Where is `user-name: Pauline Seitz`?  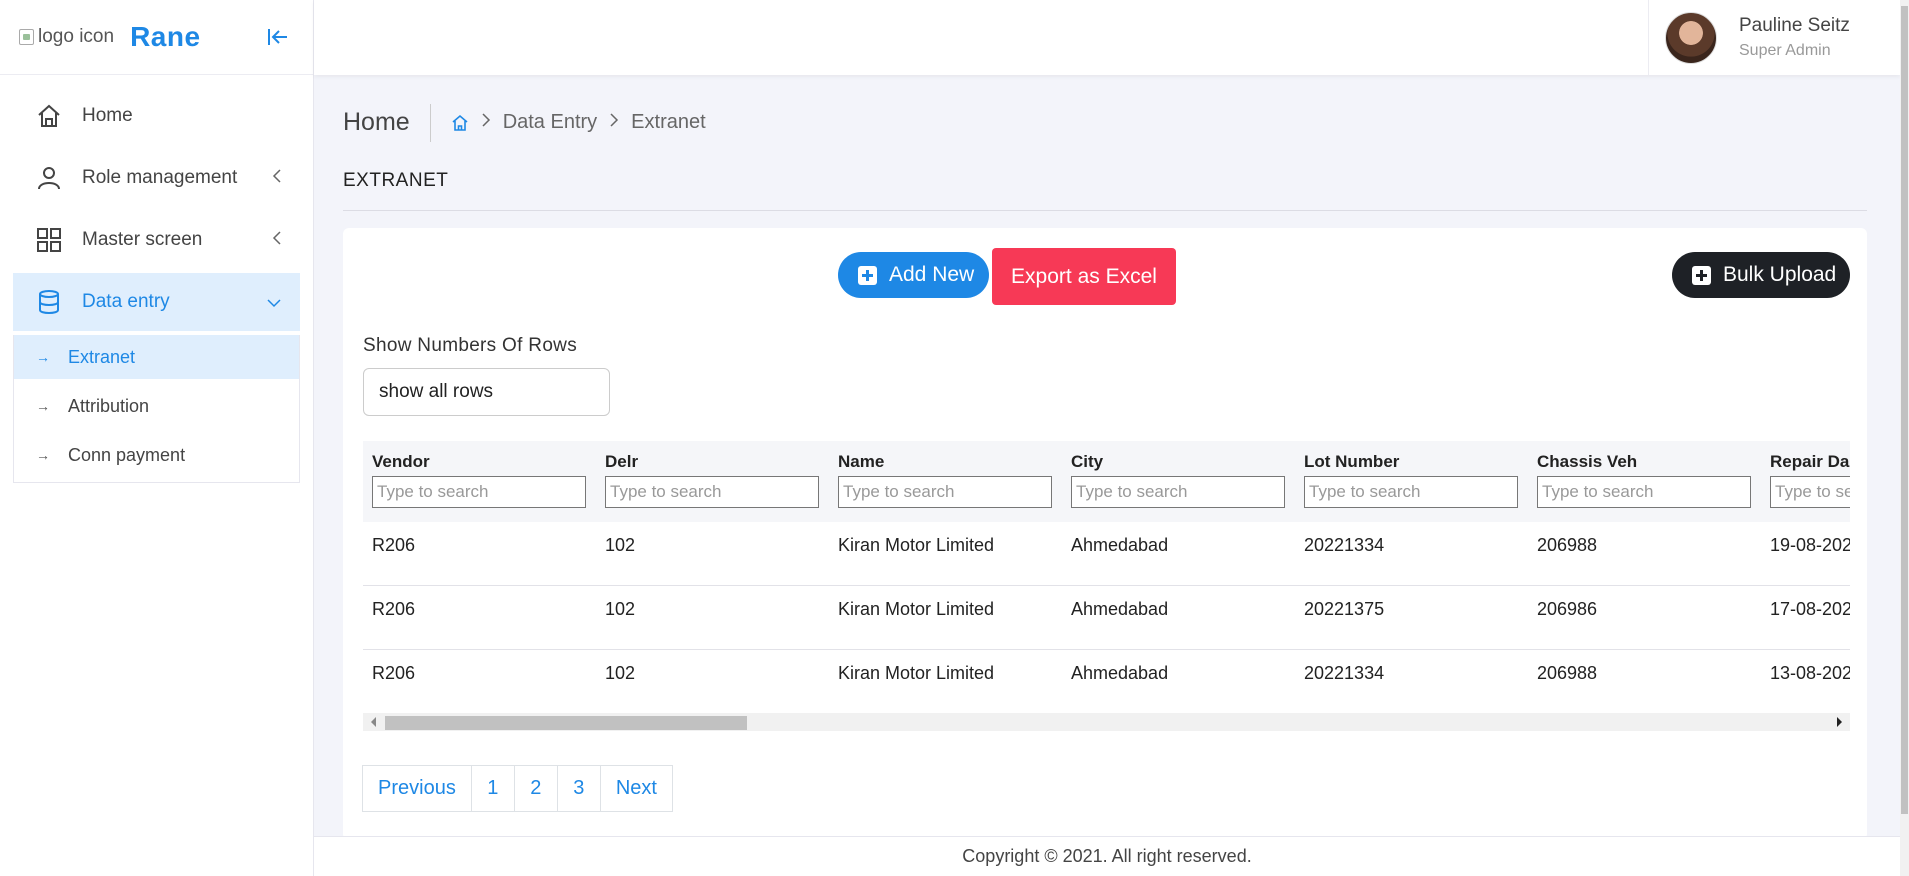
user-name: Pauline Seitz is located at coordinates (1794, 25).